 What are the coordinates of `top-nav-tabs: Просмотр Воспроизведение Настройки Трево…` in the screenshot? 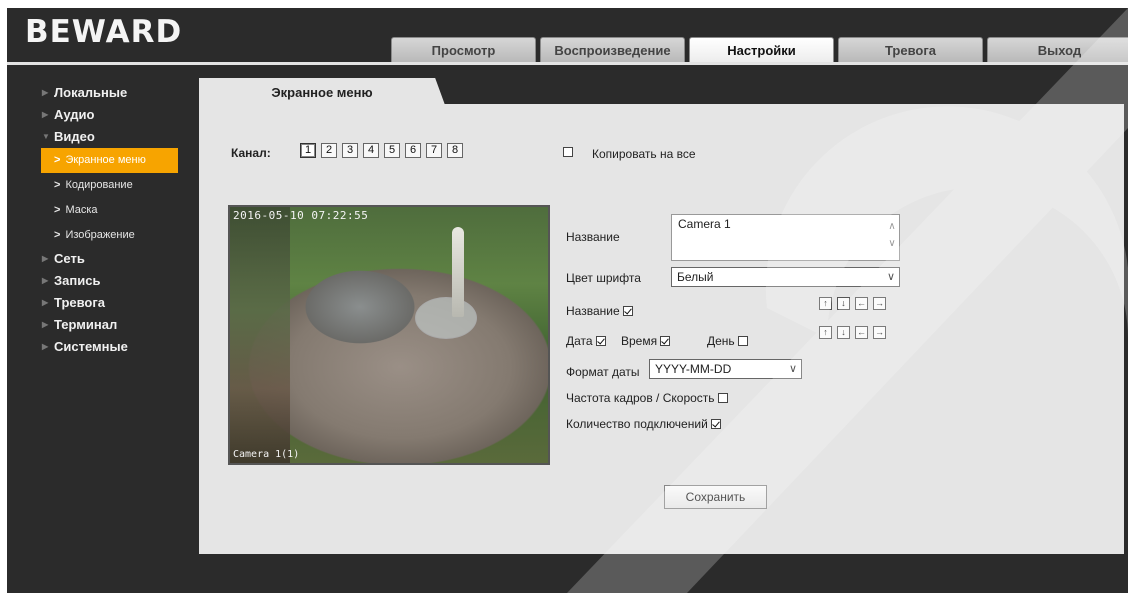 It's located at (759, 50).